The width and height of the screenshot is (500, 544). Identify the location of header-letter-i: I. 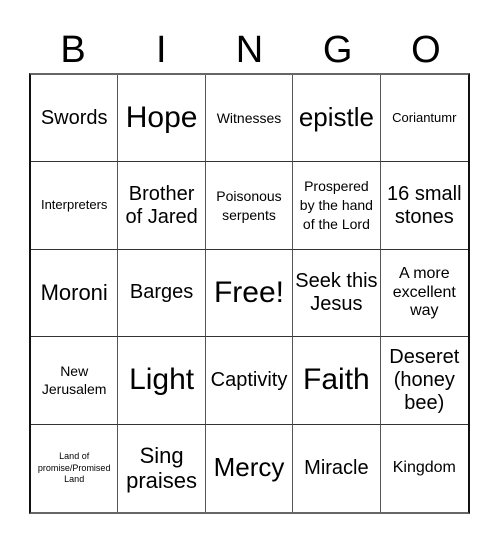
(161, 50).